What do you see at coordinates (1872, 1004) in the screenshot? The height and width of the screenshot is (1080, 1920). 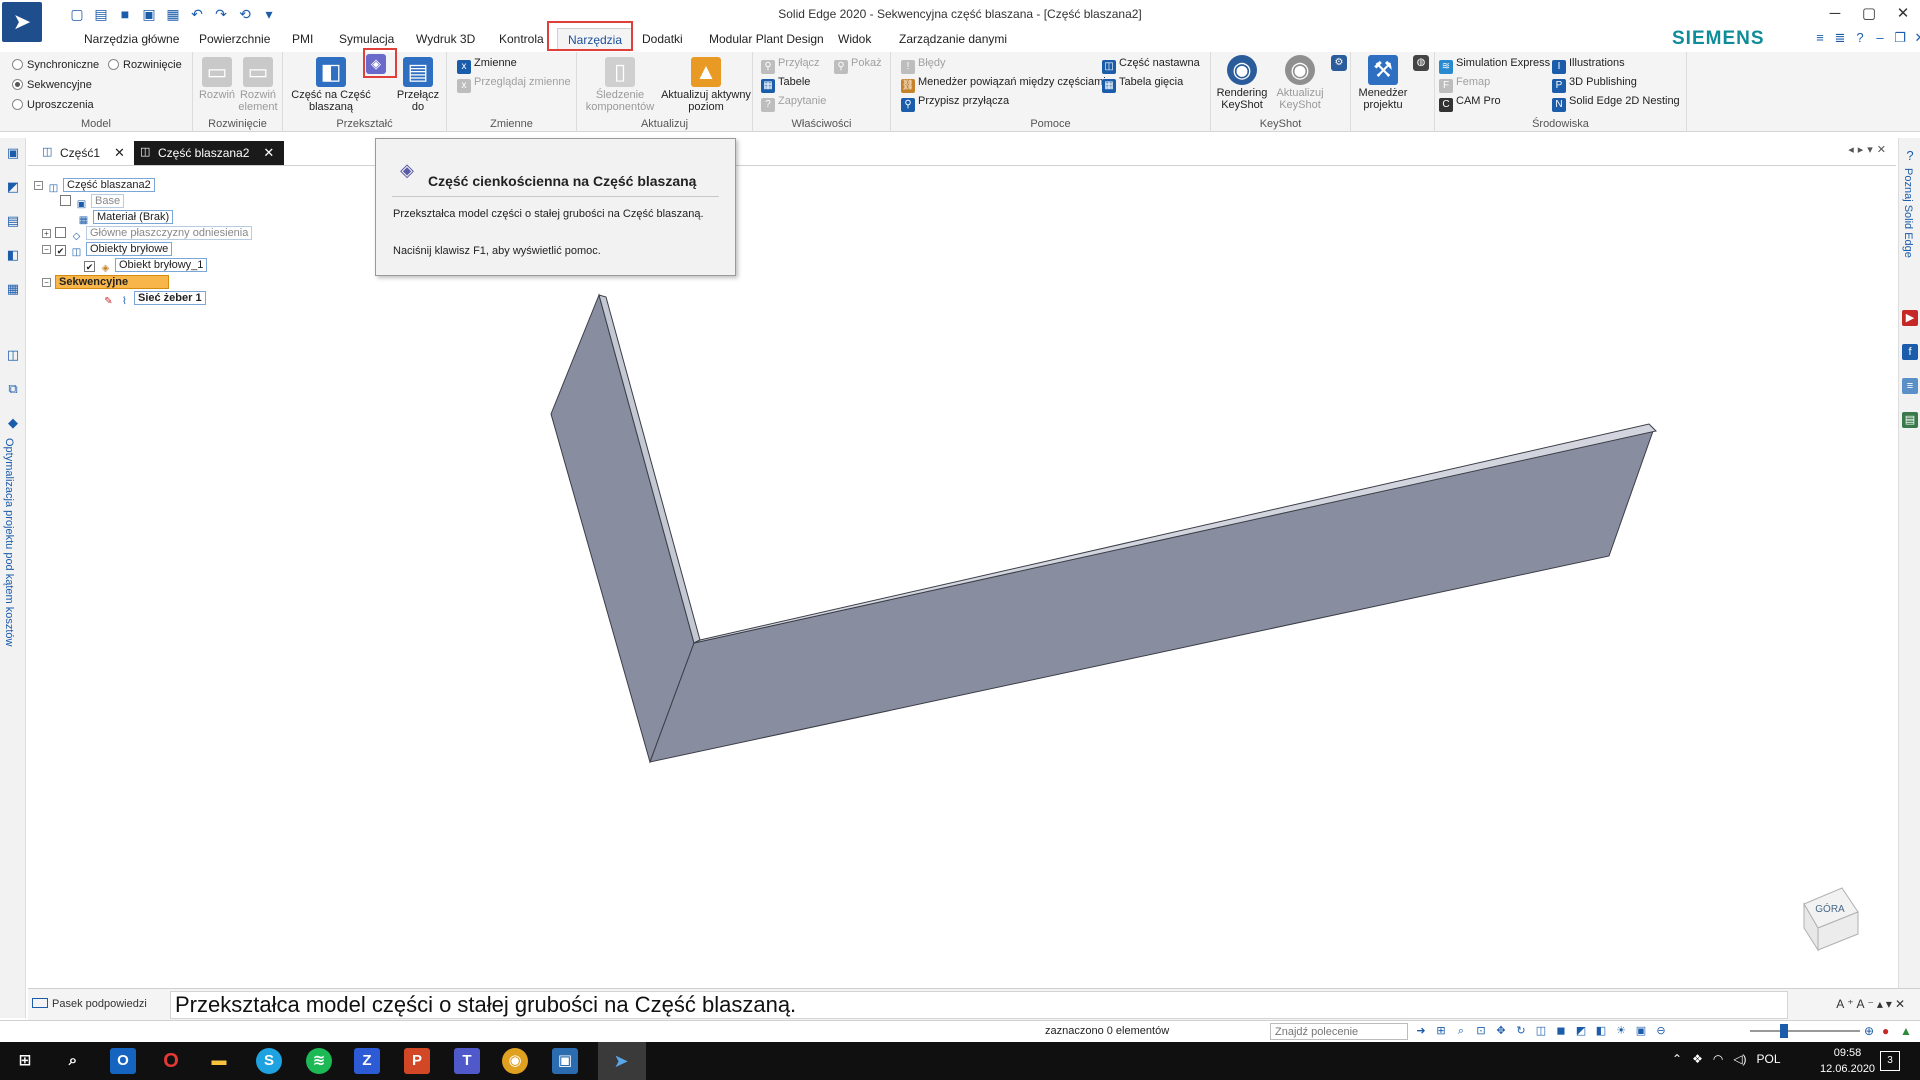 I see `prompt-bar-controls: A⁺A⁻▴▾✕` at bounding box center [1872, 1004].